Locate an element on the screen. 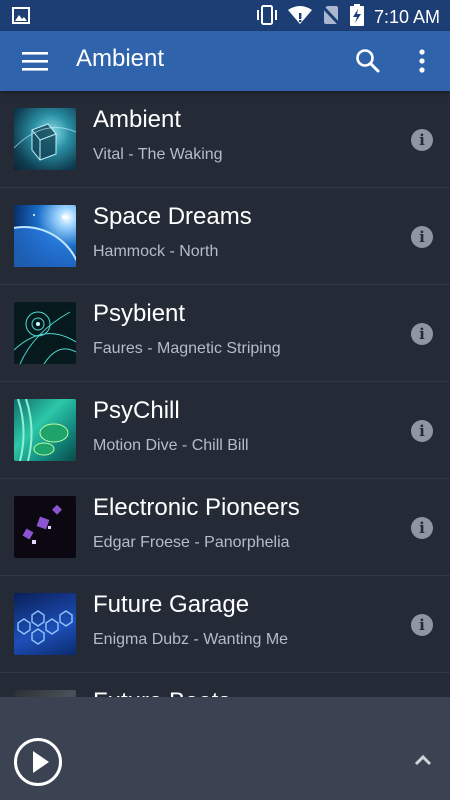 Image resolution: width=450 pixels, height=800 pixels. play-icon is located at coordinates (38, 762).